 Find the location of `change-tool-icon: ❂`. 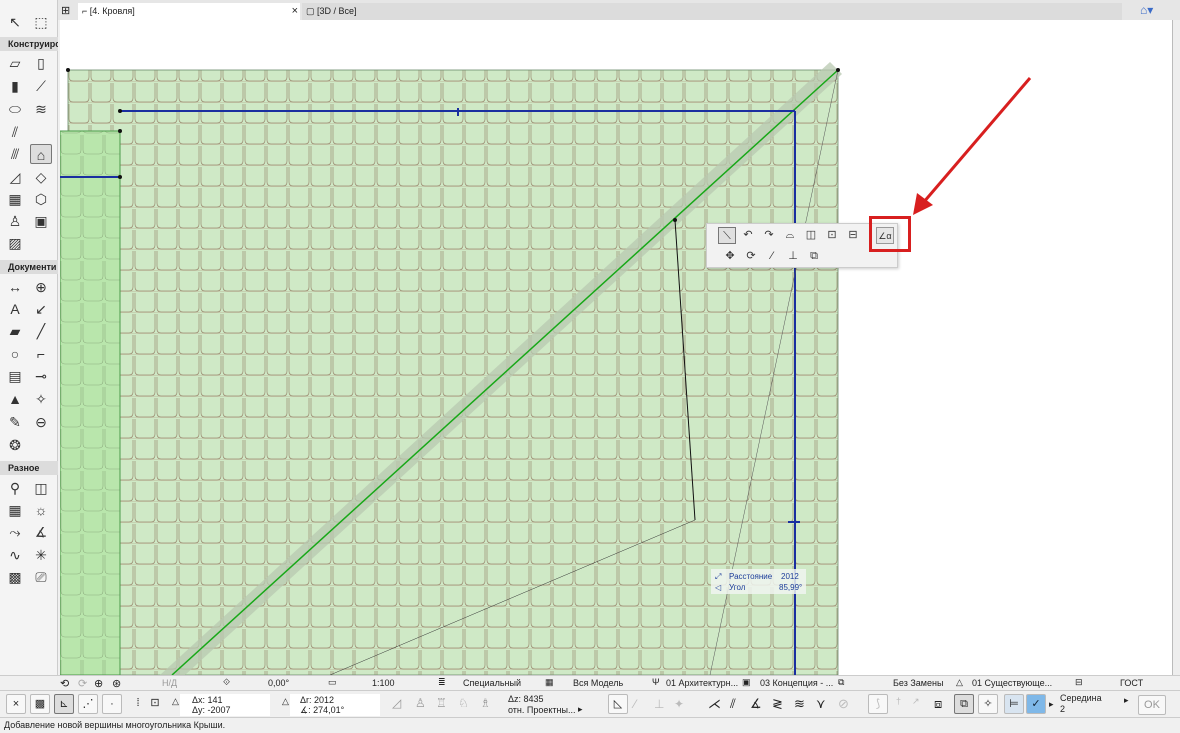

change-tool-icon: ❂ is located at coordinates (15, 445).